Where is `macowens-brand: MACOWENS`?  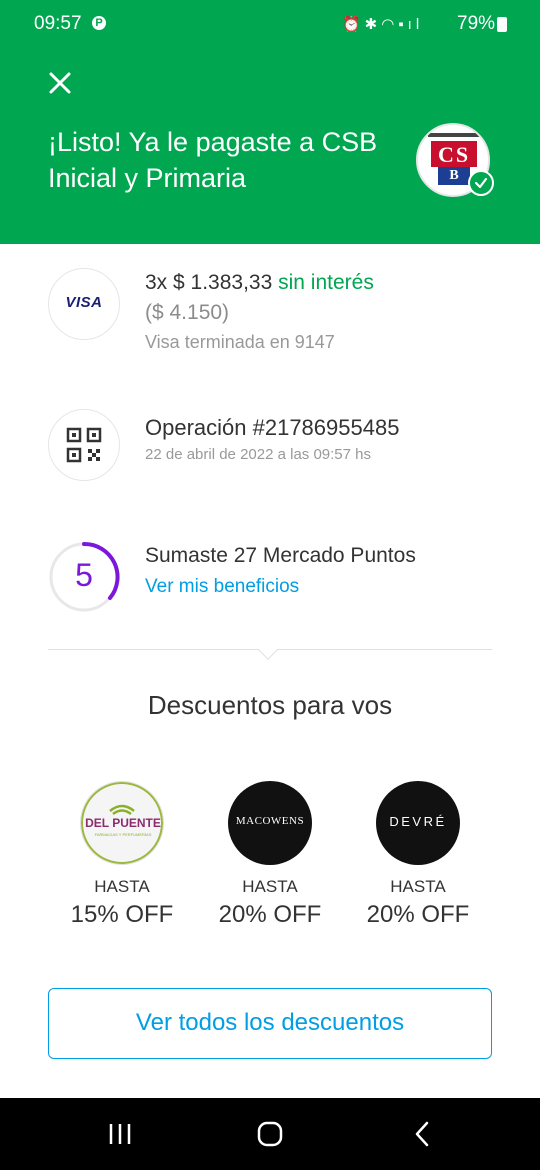 macowens-brand: MACOWENS is located at coordinates (270, 821).